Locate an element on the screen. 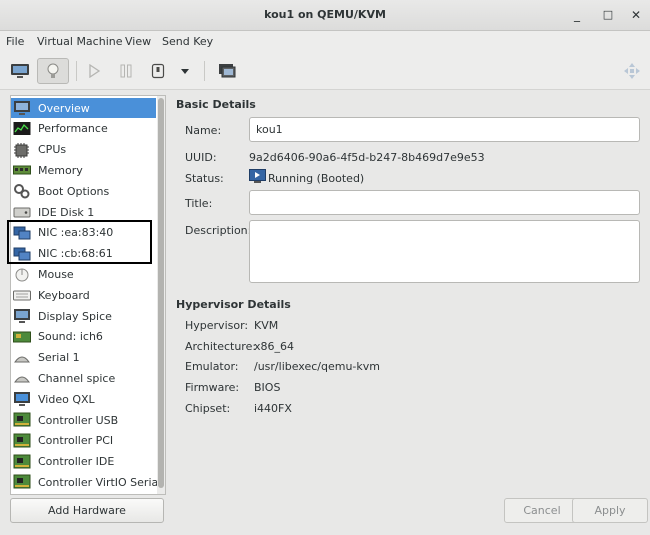 The width and height of the screenshot is (650, 535). fullscreen-button is located at coordinates (227, 71).